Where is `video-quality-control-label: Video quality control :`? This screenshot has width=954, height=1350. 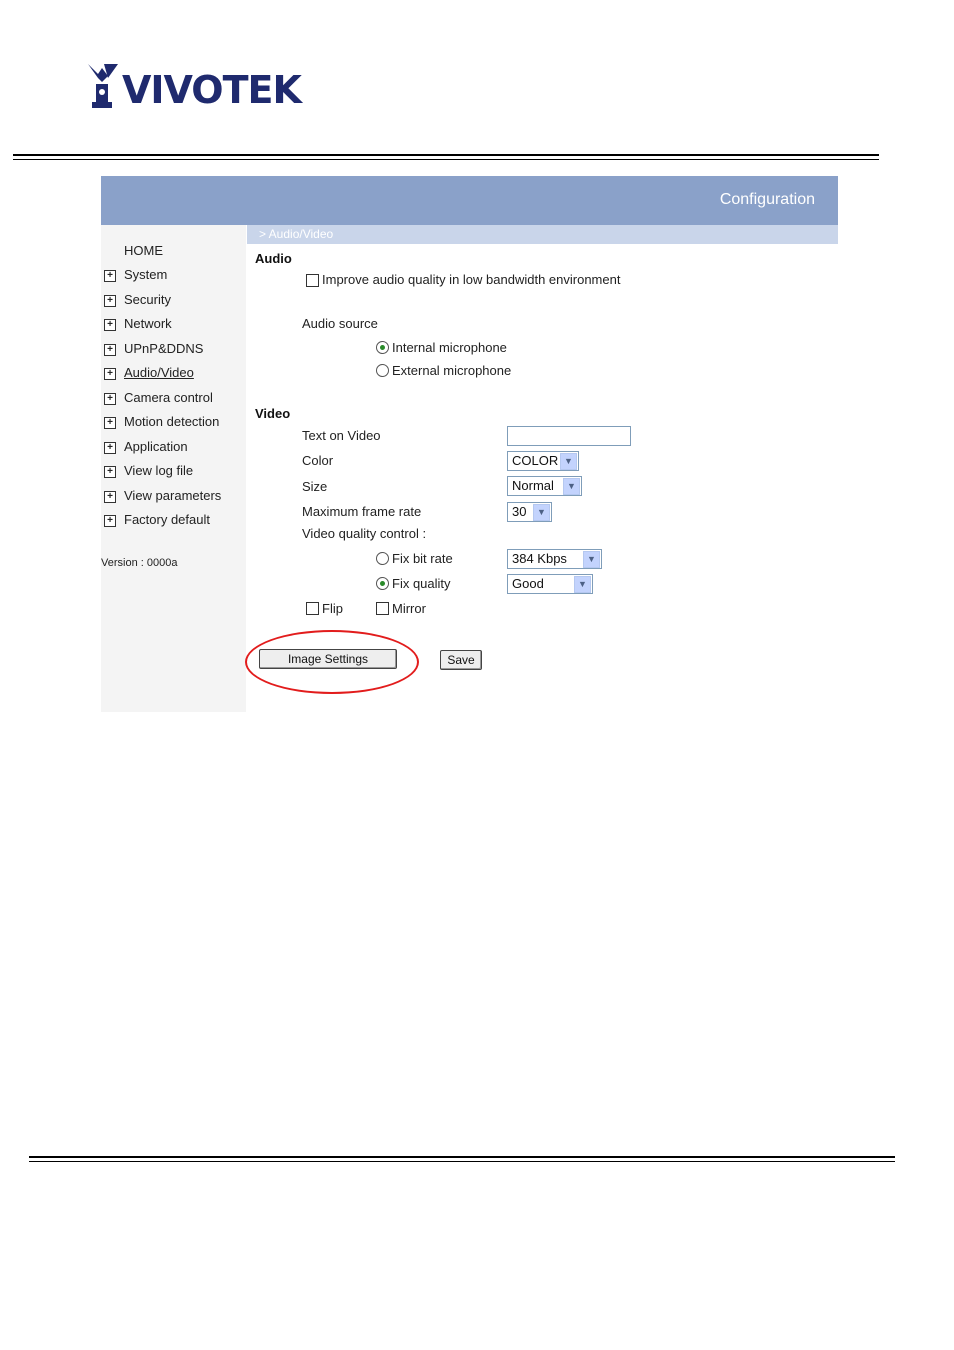
video-quality-control-label: Video quality control : is located at coordinates (364, 533).